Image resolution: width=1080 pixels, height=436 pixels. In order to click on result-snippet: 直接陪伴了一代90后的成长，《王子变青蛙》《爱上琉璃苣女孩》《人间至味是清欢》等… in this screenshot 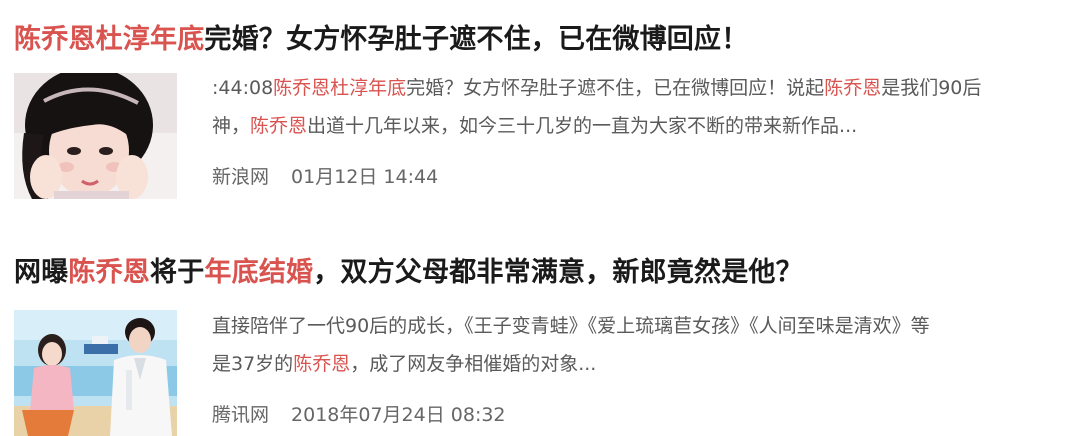, I will do `click(646, 345)`.